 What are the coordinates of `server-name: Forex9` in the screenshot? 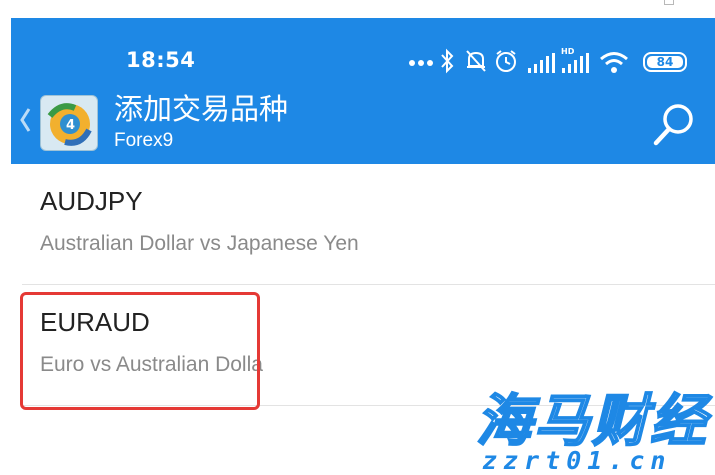 It's located at (144, 140).